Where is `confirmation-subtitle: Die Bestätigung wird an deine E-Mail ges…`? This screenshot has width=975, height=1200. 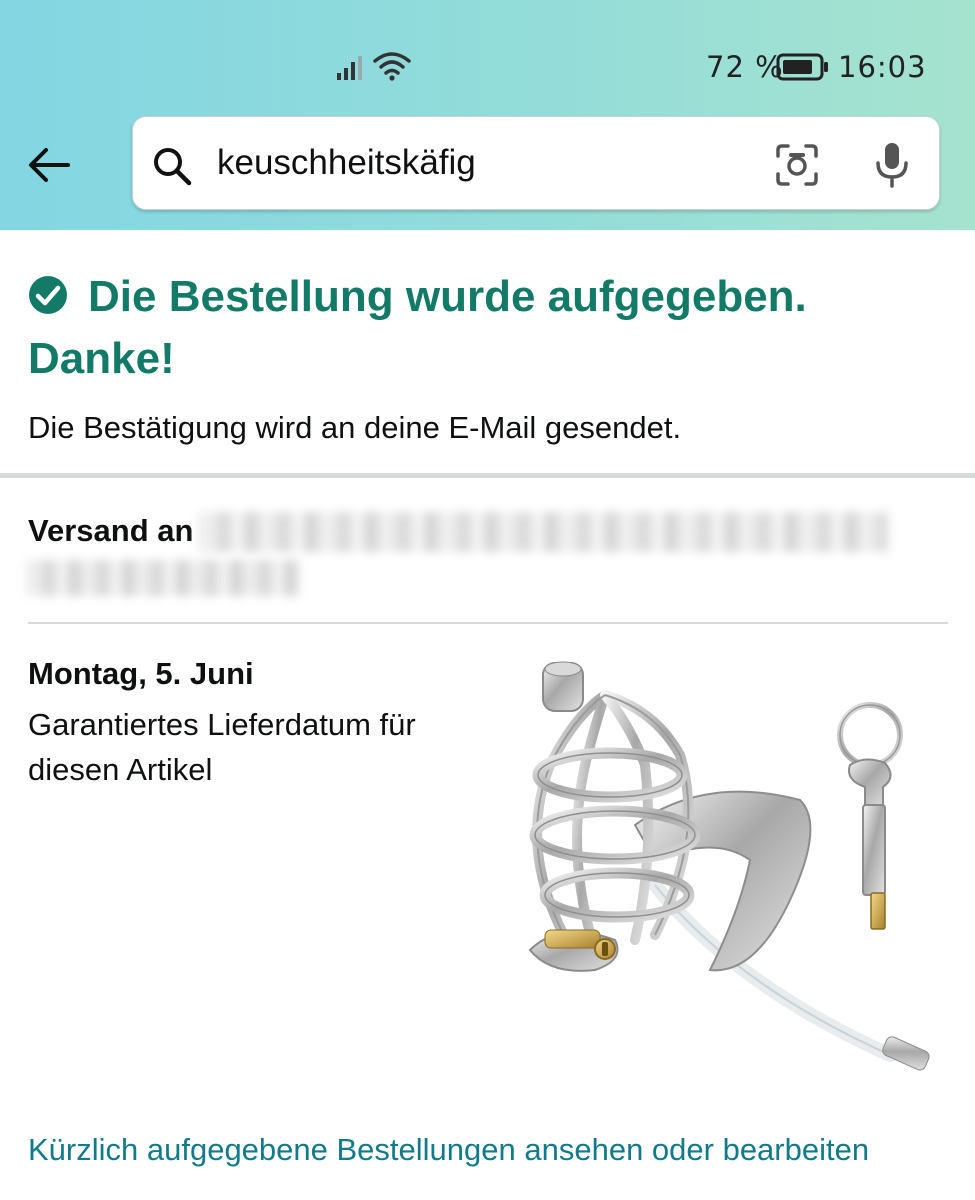
confirmation-subtitle: Die Bestätigung wird an deine E-Mail ges… is located at coordinates (355, 427).